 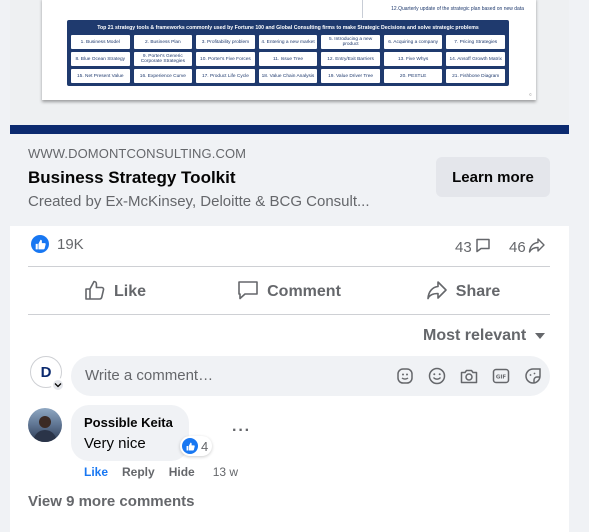 I want to click on comment-like-button: Like, so click(x=96, y=472).